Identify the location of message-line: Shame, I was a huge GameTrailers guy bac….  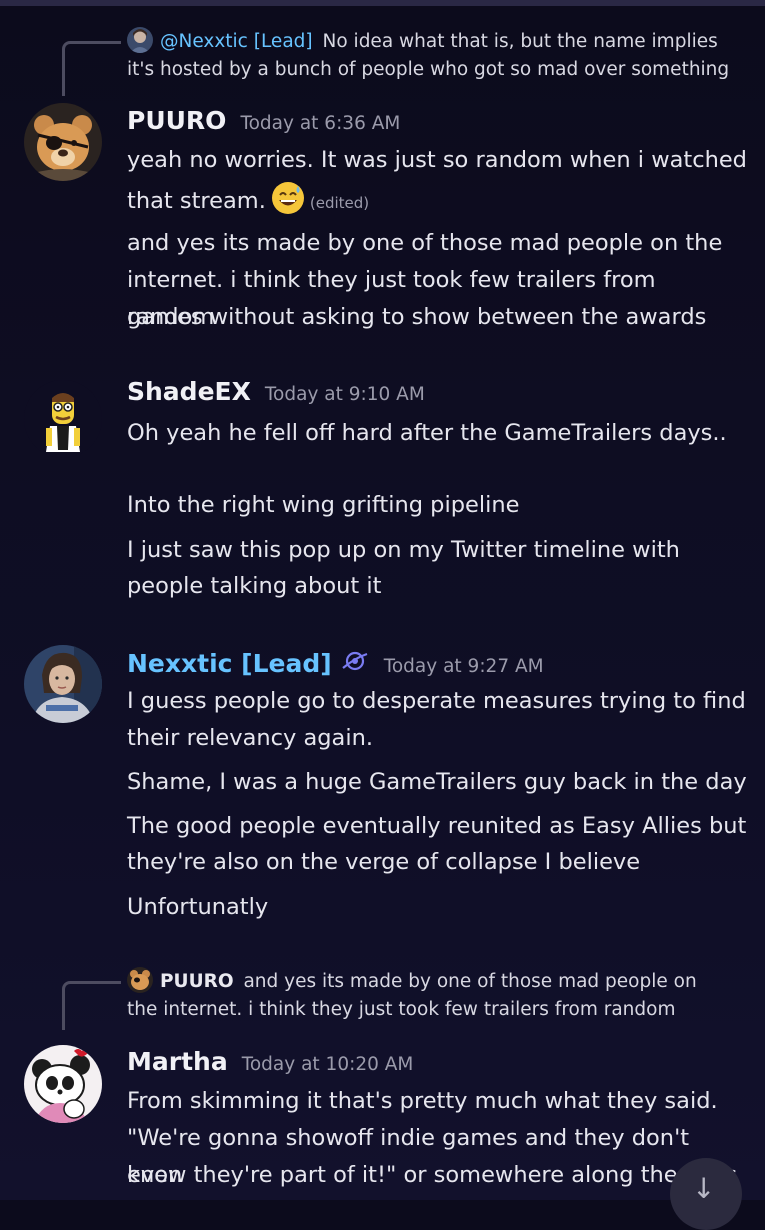
(437, 782).